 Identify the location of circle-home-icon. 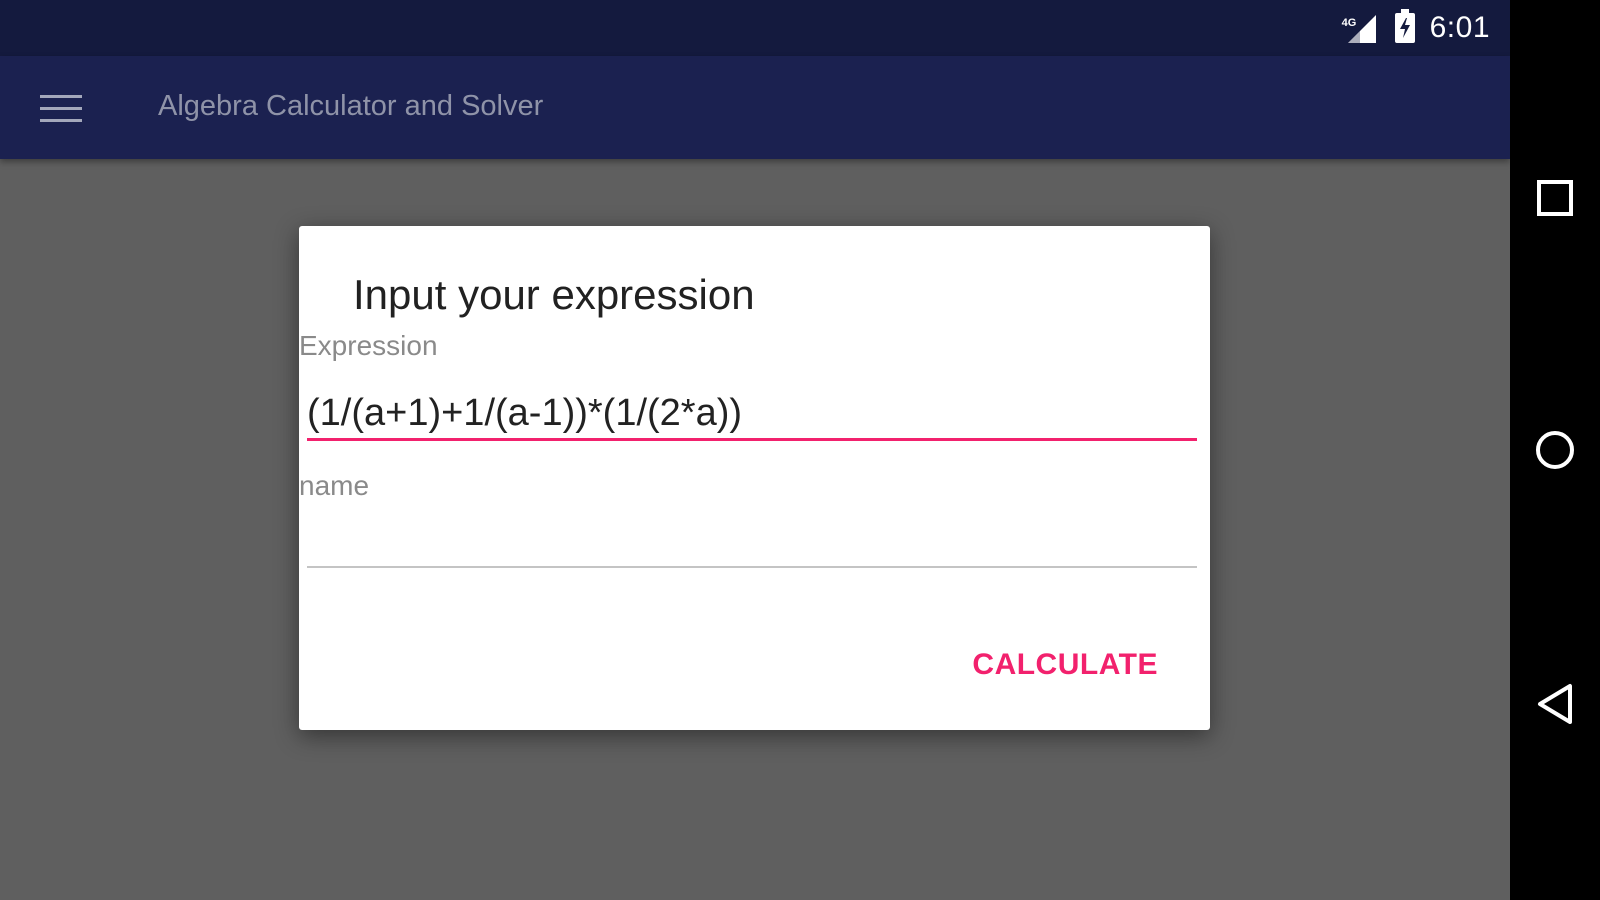
(1555, 450).